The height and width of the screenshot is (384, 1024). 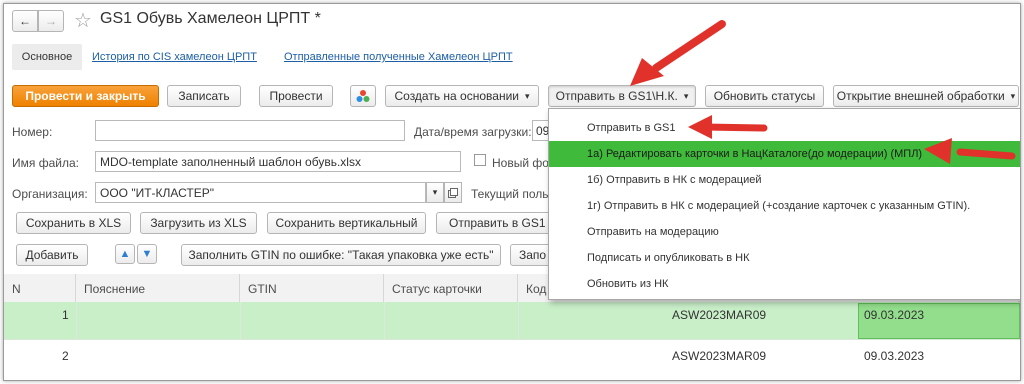 What do you see at coordinates (700, 127) in the screenshot?
I see `annotation-arrowhead-send-gs1` at bounding box center [700, 127].